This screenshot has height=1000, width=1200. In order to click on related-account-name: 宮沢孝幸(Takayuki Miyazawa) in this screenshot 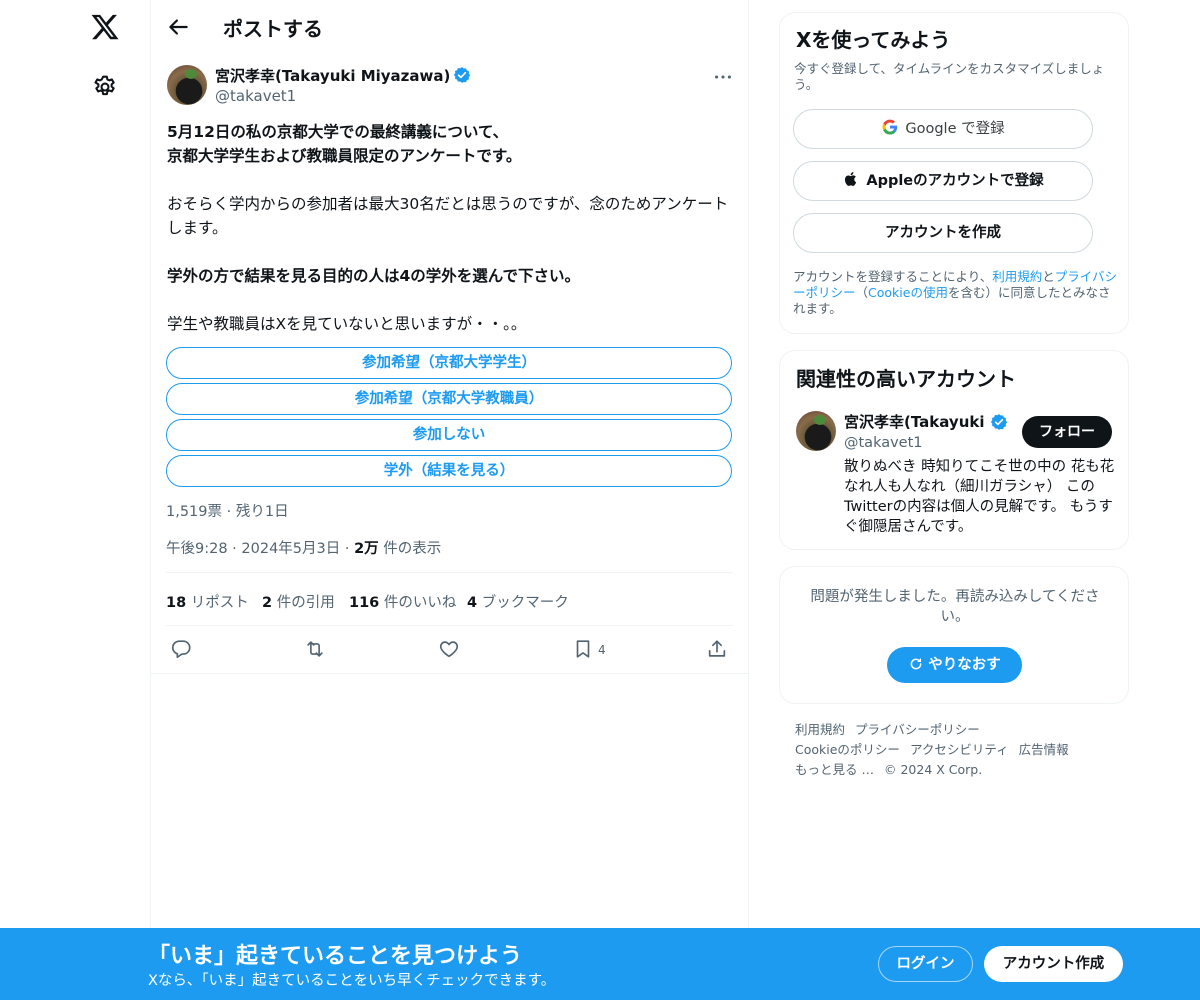, I will do `click(916, 421)`.